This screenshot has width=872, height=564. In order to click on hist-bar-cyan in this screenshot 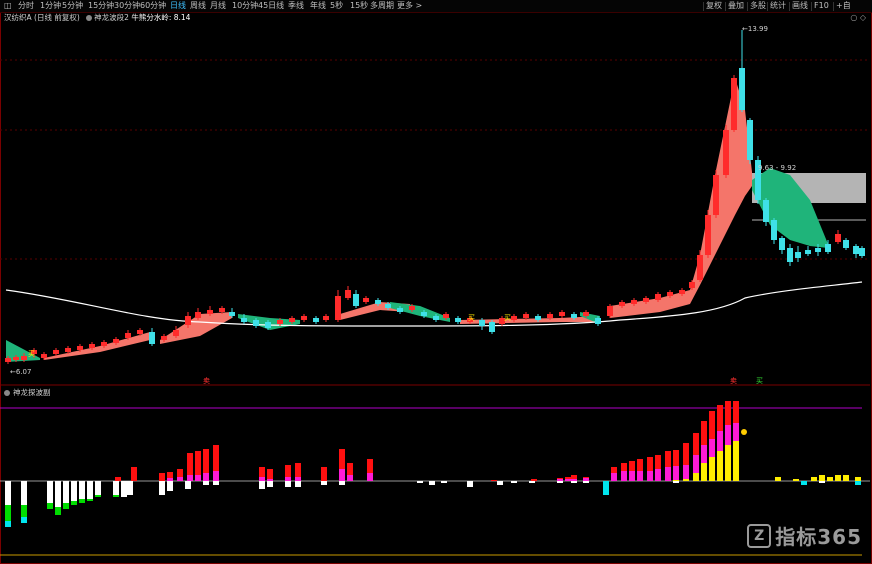, I will do `click(8, 524)`.